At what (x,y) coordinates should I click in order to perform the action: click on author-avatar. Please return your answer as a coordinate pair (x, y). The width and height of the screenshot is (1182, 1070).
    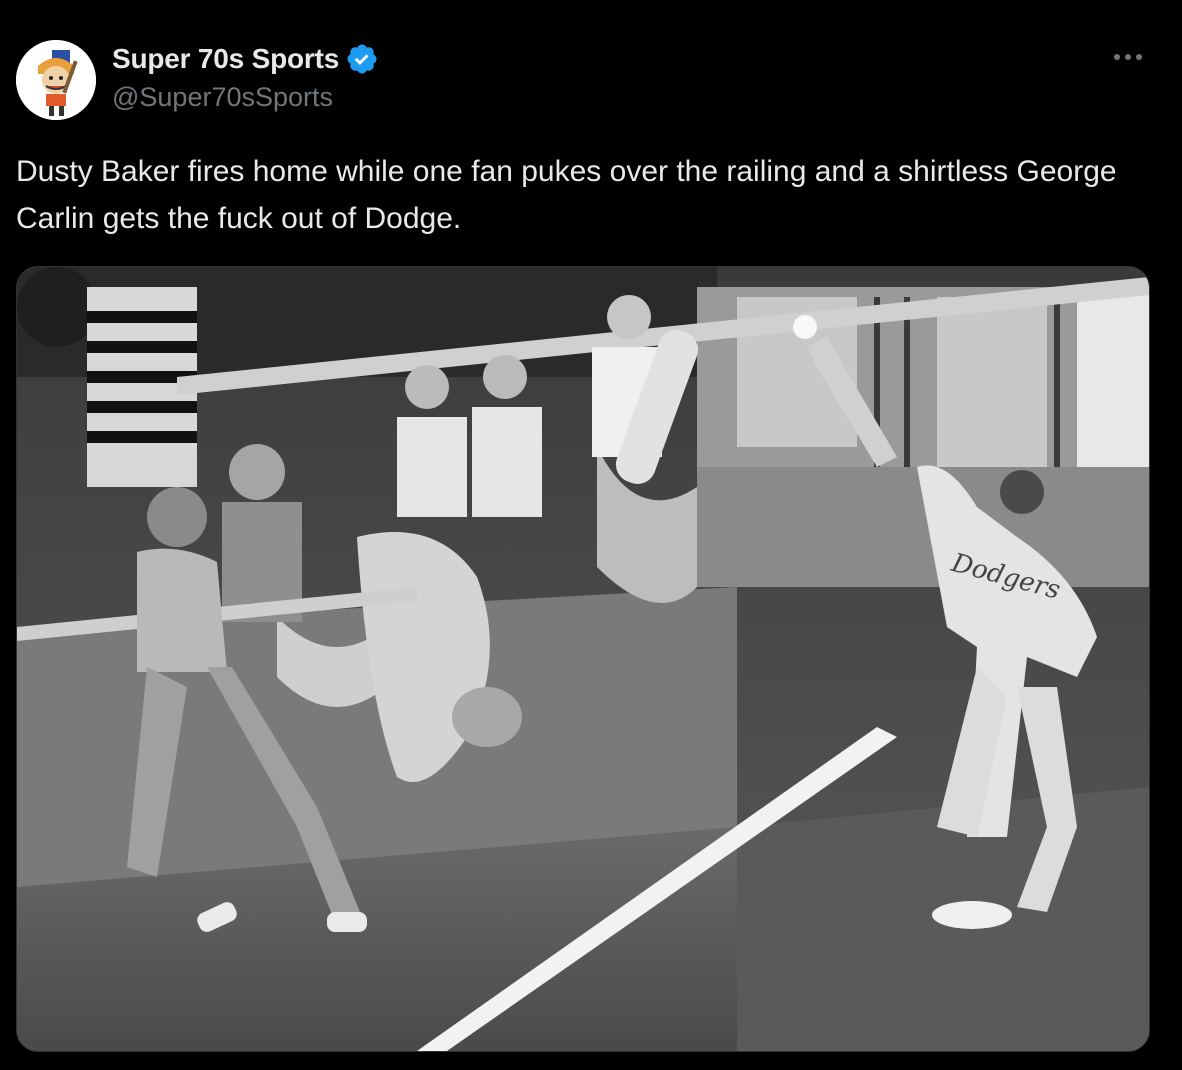
    Looking at the image, I should click on (56, 80).